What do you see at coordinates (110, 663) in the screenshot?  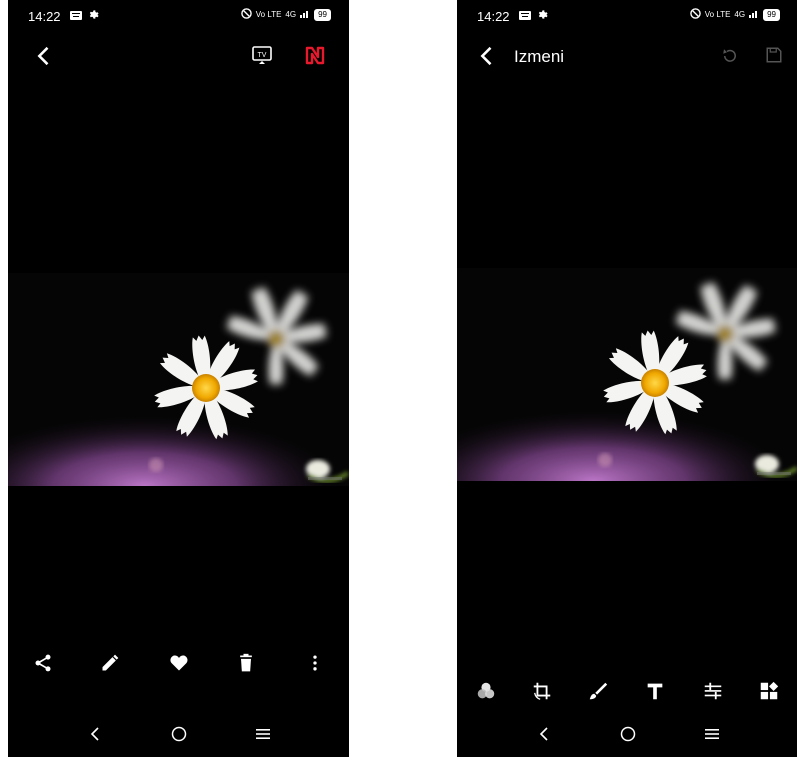 I see `edit-pencil-icon` at bounding box center [110, 663].